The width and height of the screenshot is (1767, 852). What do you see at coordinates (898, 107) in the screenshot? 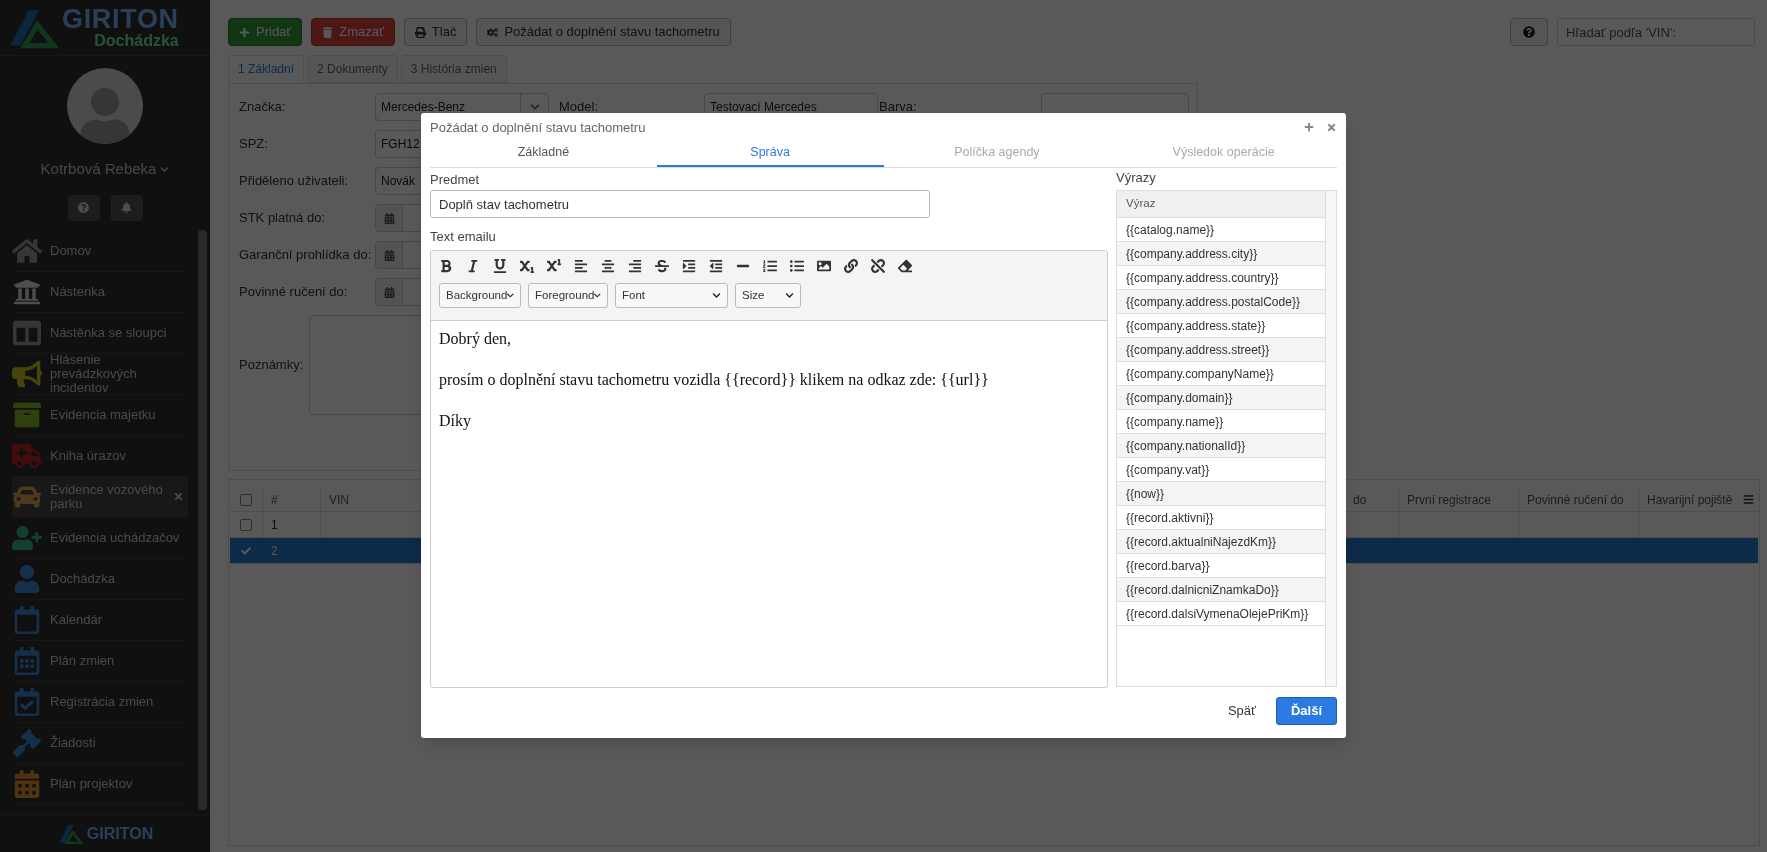
I see `field-label: Barva:` at bounding box center [898, 107].